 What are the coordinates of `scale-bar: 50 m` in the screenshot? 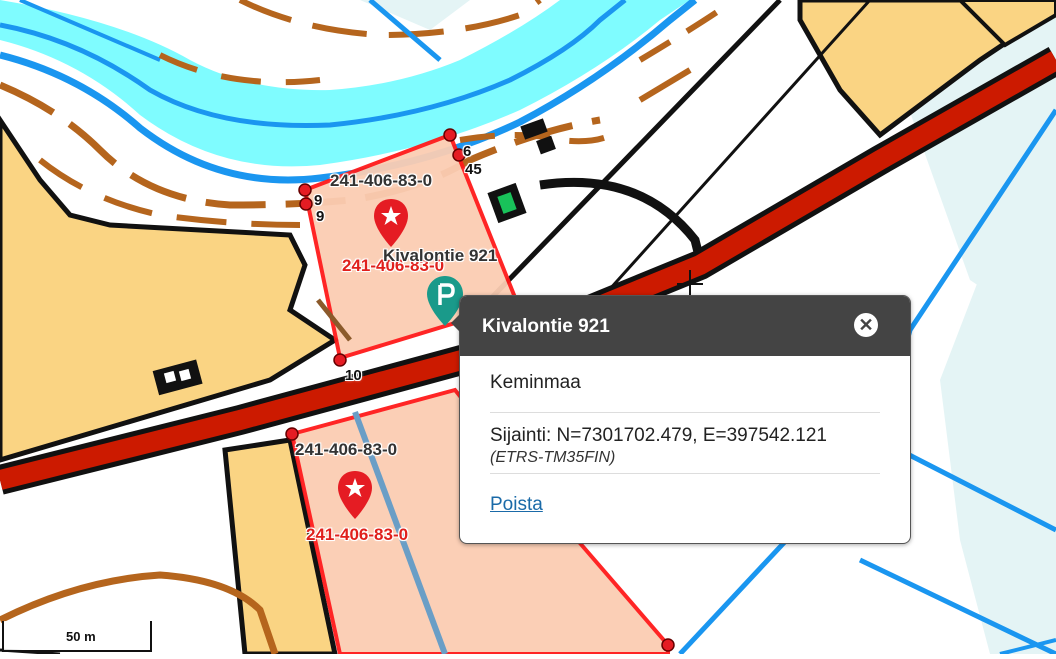 It's located at (77, 636).